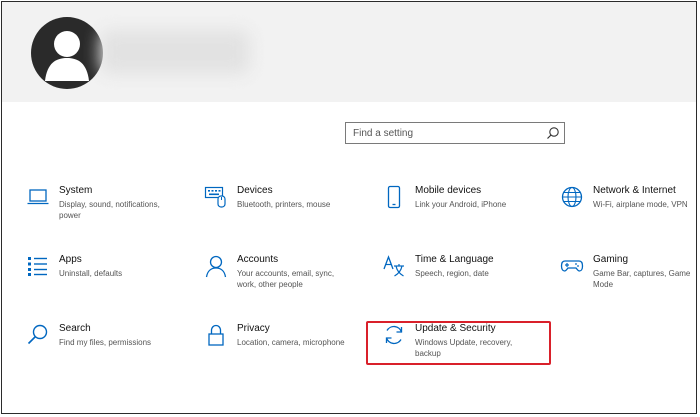 The width and height of the screenshot is (700, 417). I want to click on tile-title: Apps, so click(70, 259).